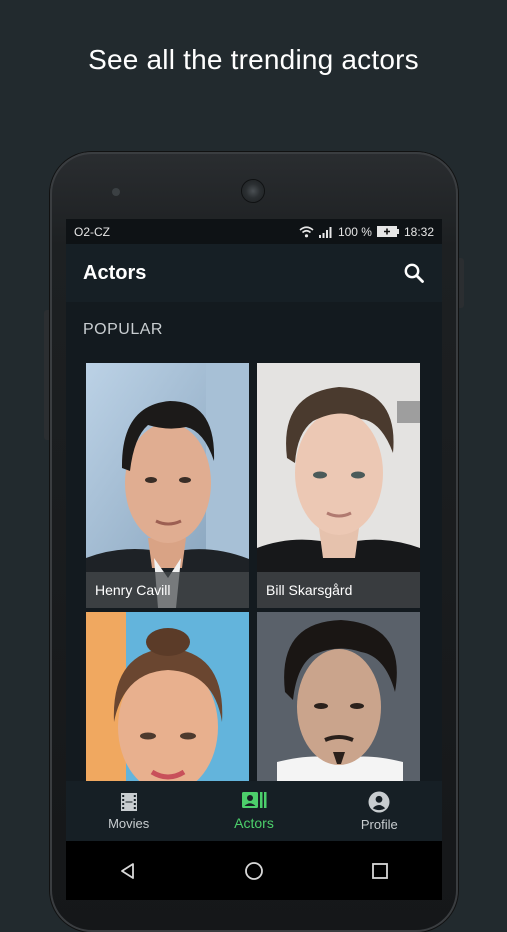  What do you see at coordinates (116, 192) in the screenshot?
I see `proximity-sensor` at bounding box center [116, 192].